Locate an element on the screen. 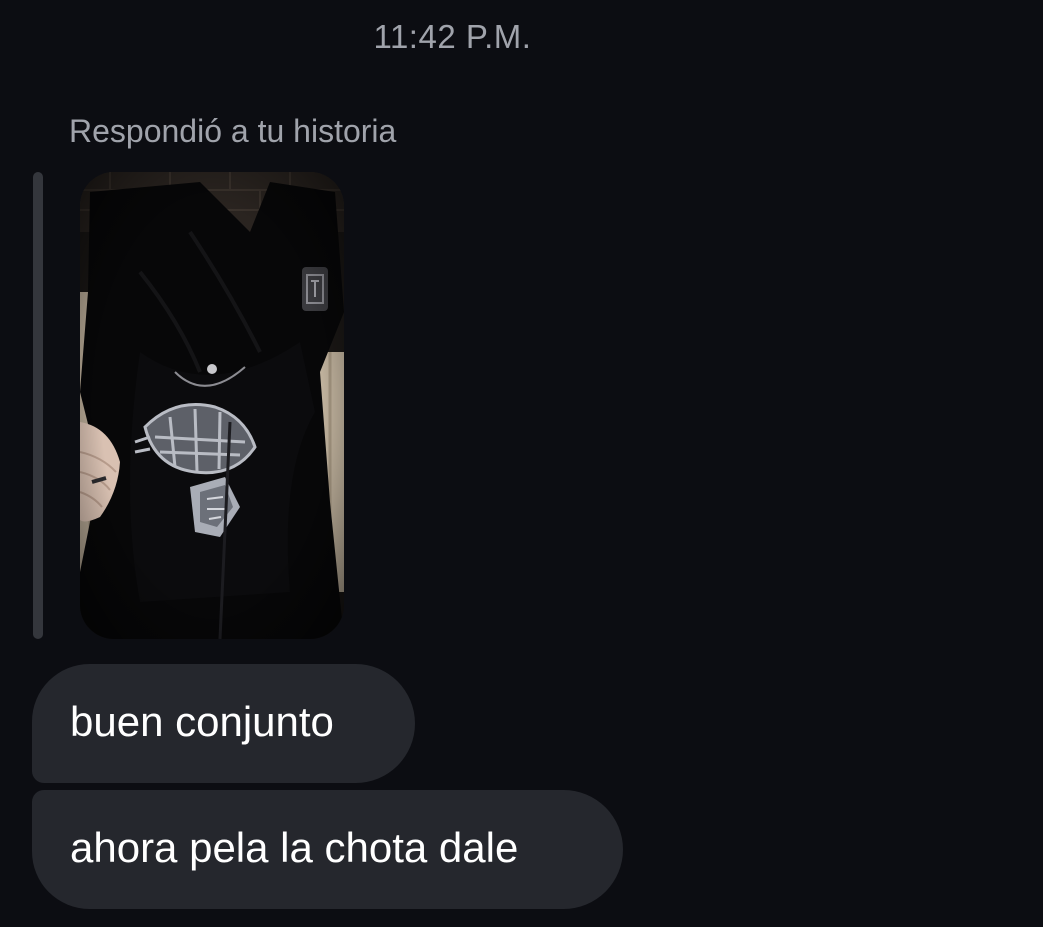 The width and height of the screenshot is (1043, 927). message-bubble: buen conjunto is located at coordinates (223, 723).